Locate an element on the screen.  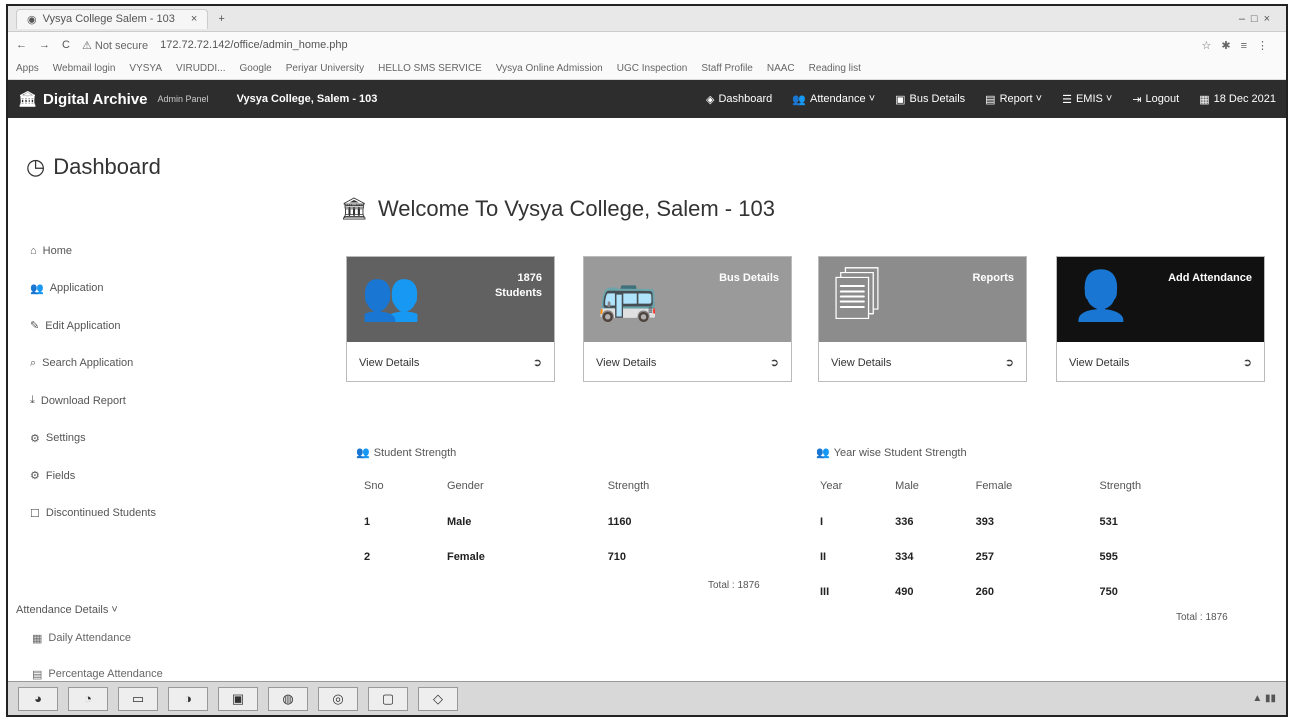
nav-item-6: ▦ 18 Dec 2021 is located at coordinates (1237, 99).